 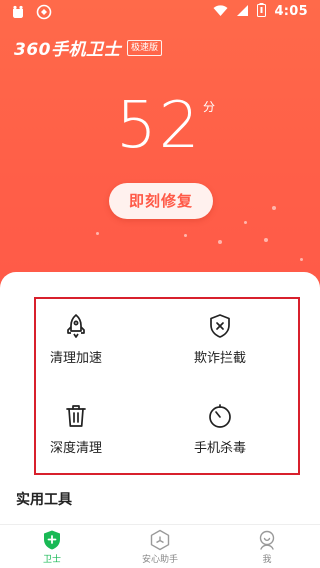 I want to click on nav-label: 卫士, so click(x=51, y=560).